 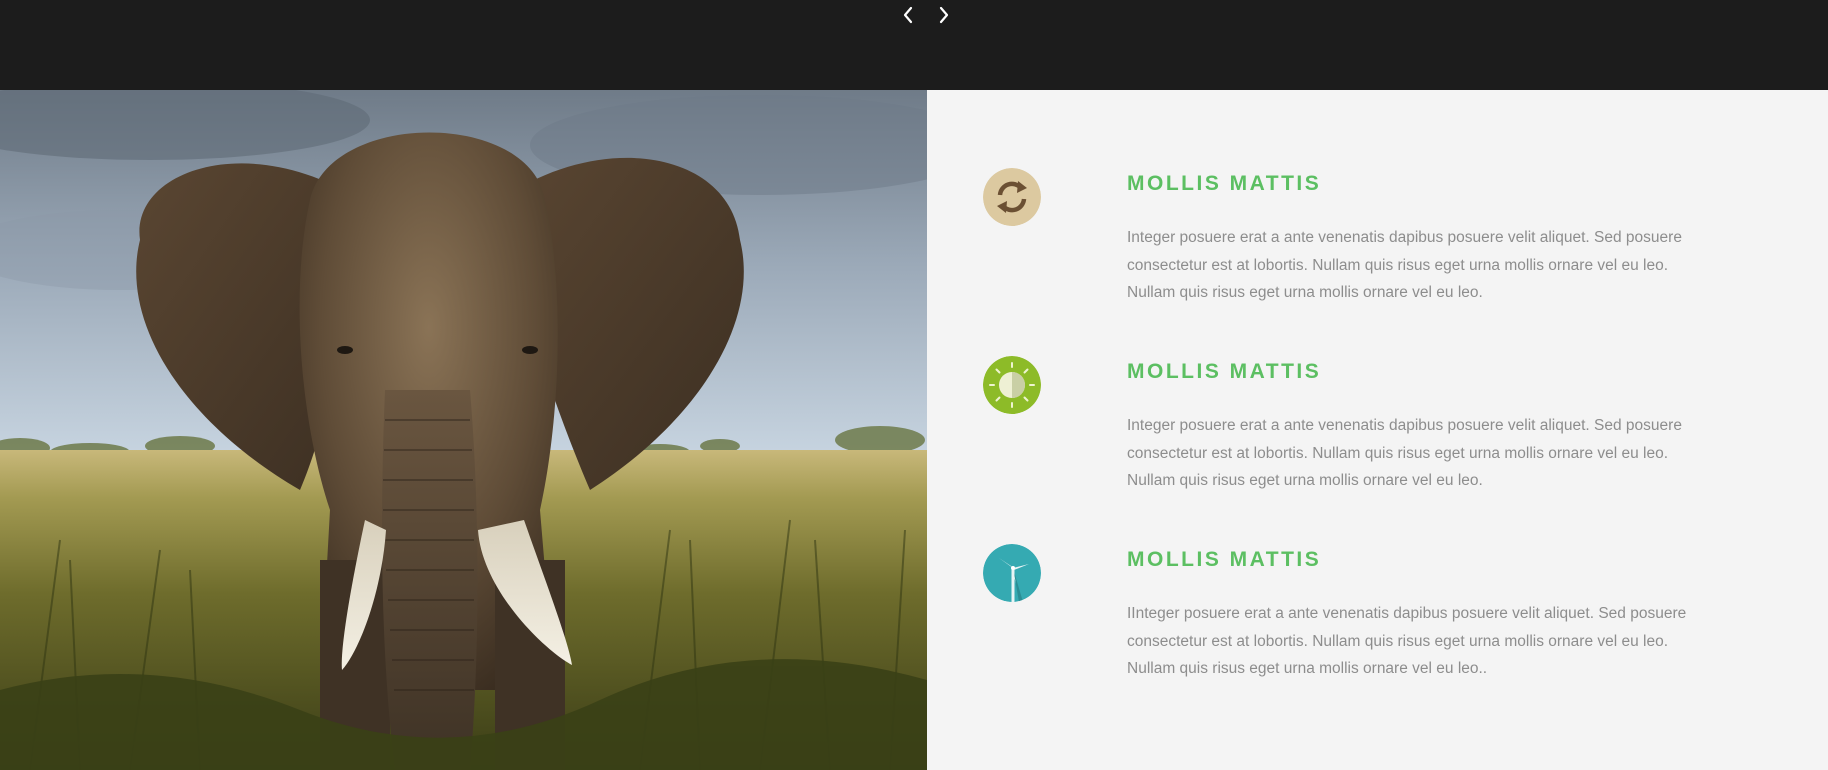 I want to click on next-slide-button, so click(x=944, y=15).